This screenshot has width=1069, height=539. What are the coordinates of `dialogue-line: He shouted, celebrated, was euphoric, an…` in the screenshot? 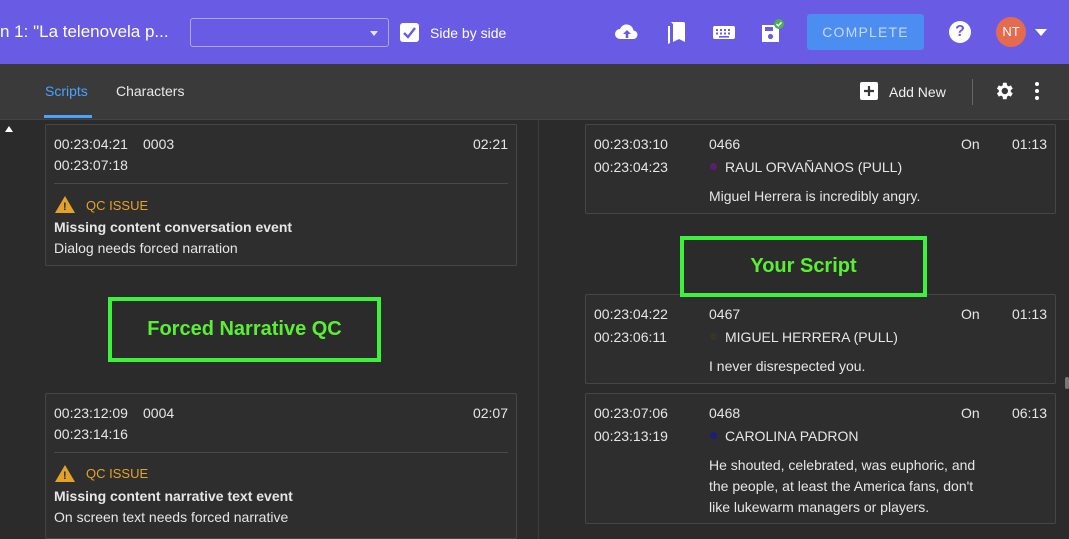 It's located at (842, 465).